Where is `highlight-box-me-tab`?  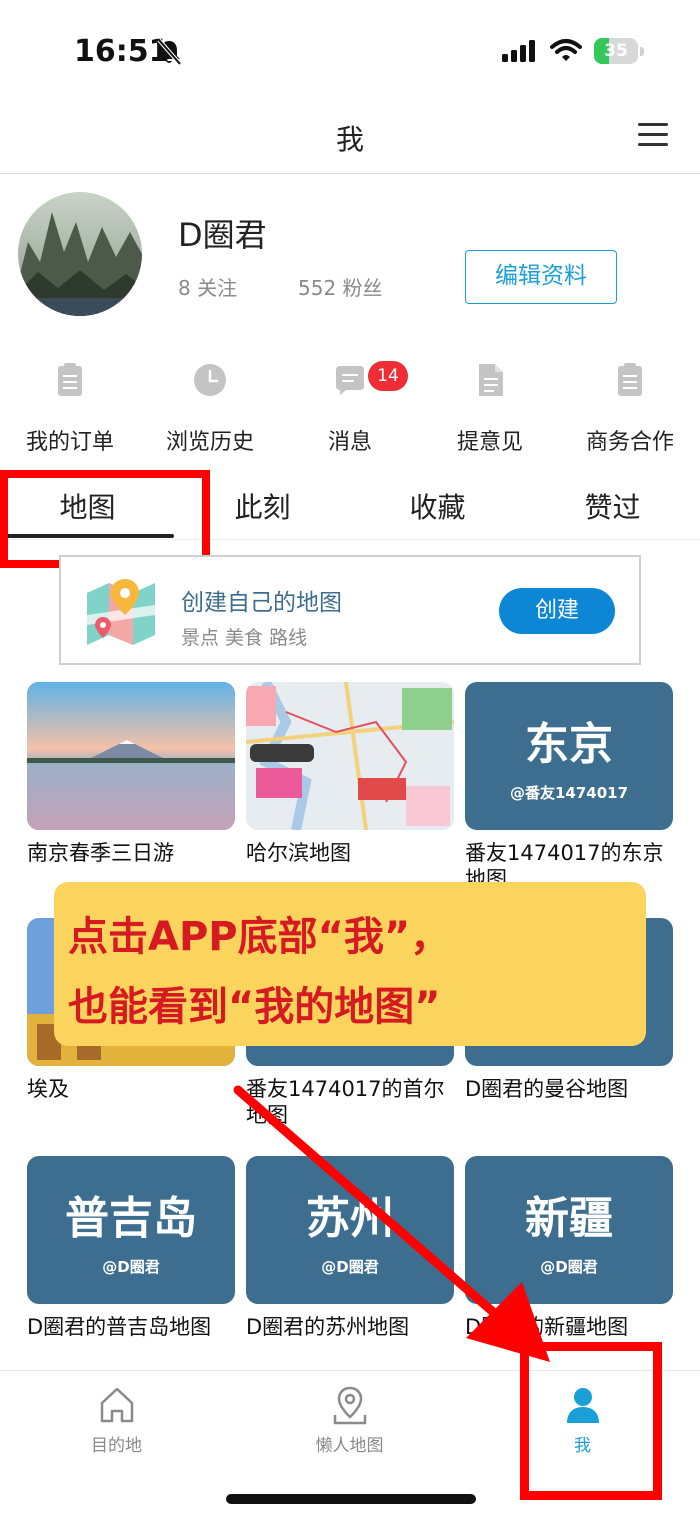
highlight-box-me-tab is located at coordinates (591, 1421).